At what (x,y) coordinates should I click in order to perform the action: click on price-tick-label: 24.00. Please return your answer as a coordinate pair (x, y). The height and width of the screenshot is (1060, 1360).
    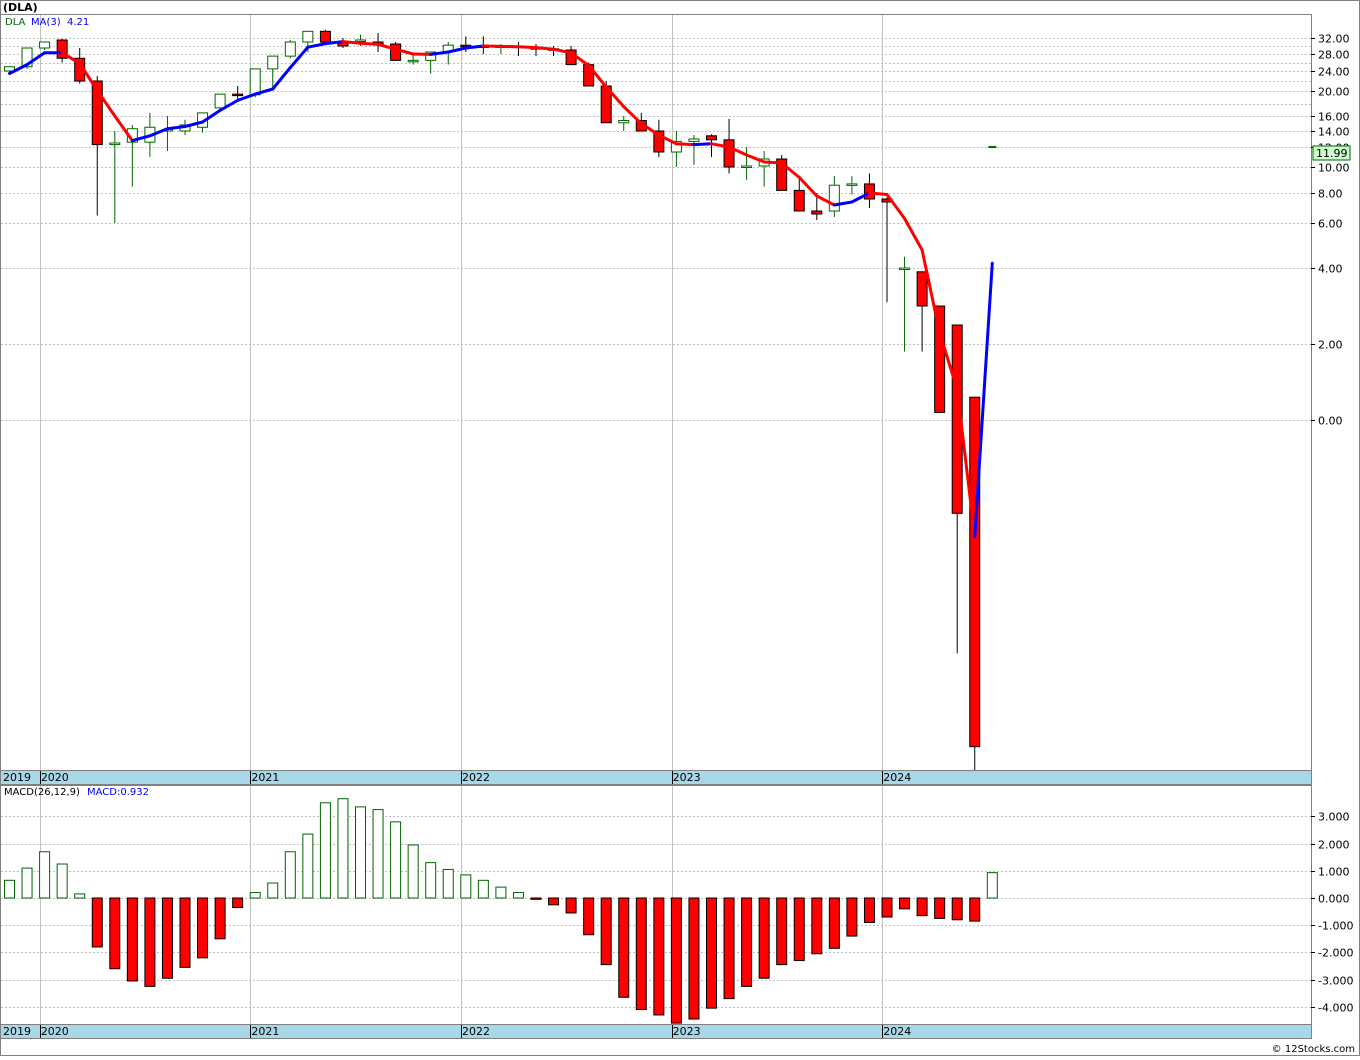
    Looking at the image, I should click on (1334, 72).